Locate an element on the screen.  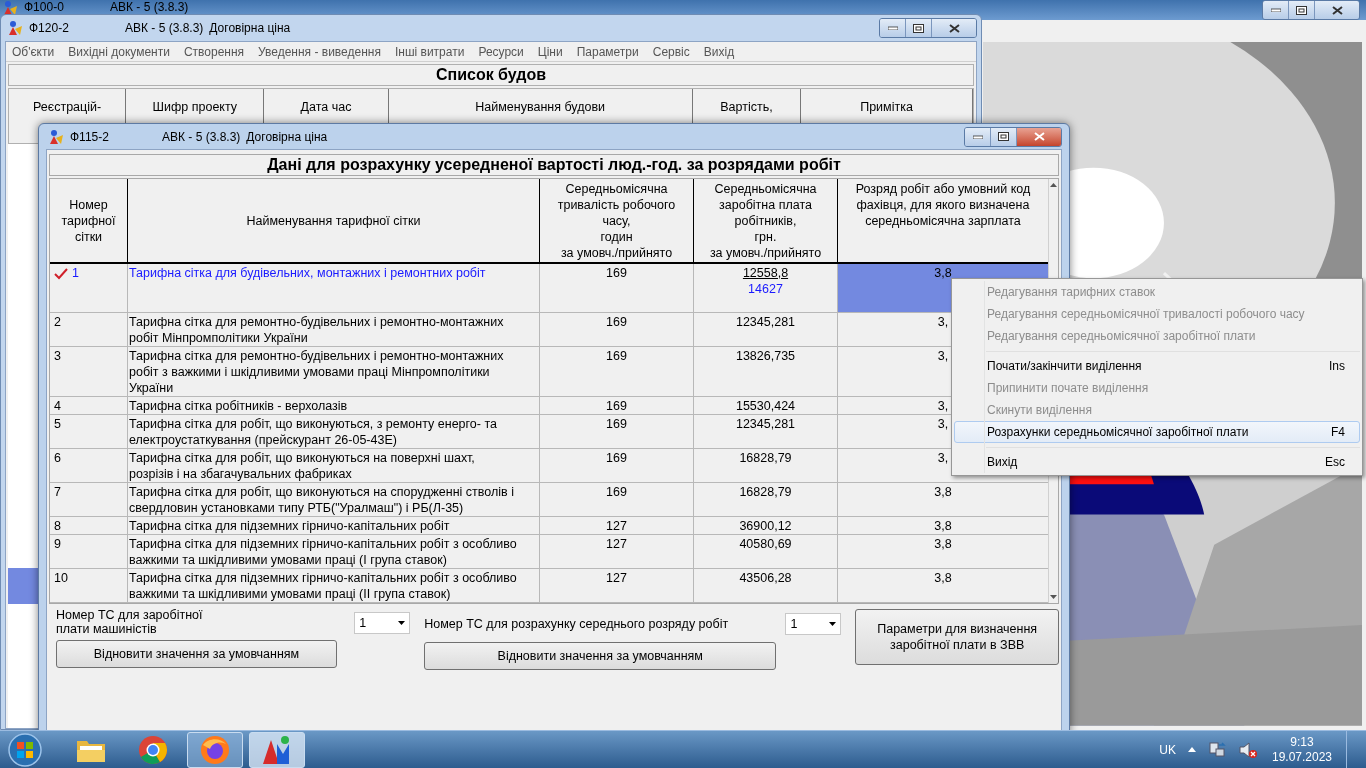
tariff-name-cell: Тарифна сітка для ремонтно-будівельних і ремонтно-монтажних робіт з важкими і шкідливими умовами праці Мінпромполітики України is located at coordinates (334, 371).